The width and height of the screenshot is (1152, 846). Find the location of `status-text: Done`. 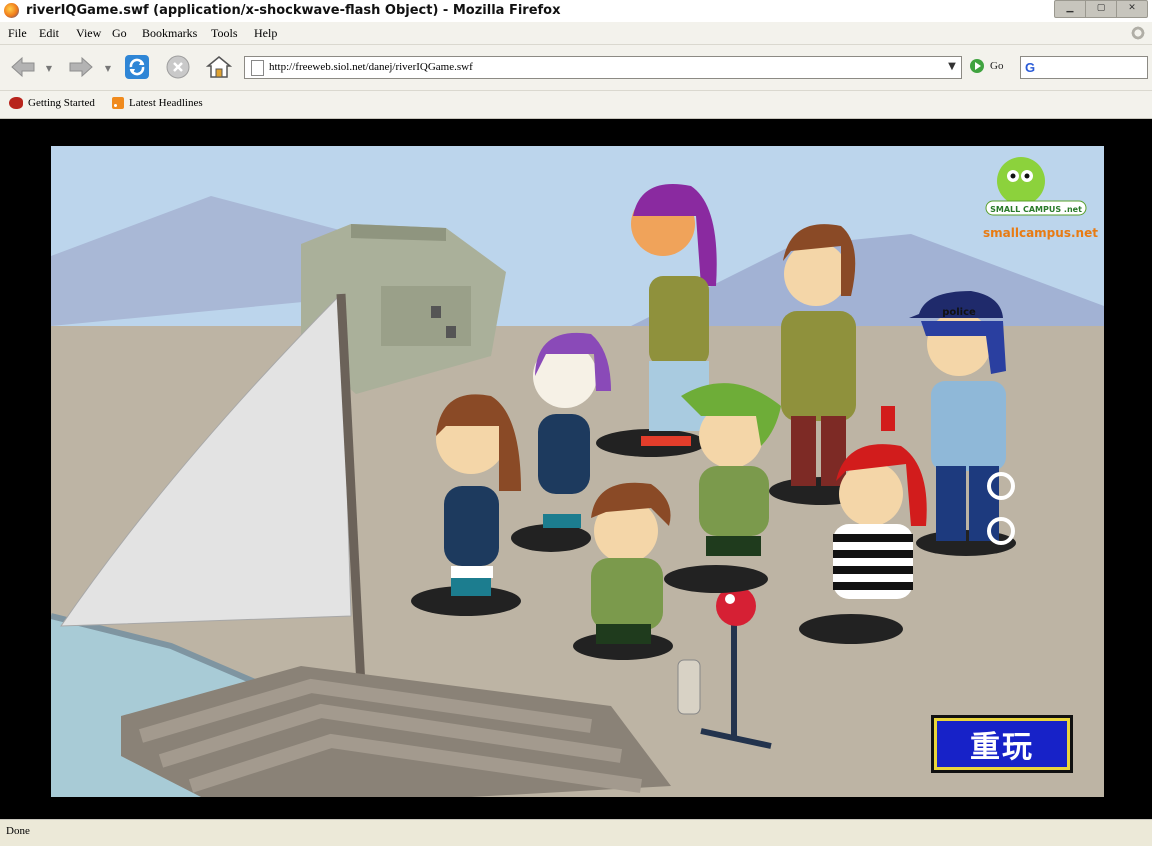

status-text: Done is located at coordinates (18, 831).